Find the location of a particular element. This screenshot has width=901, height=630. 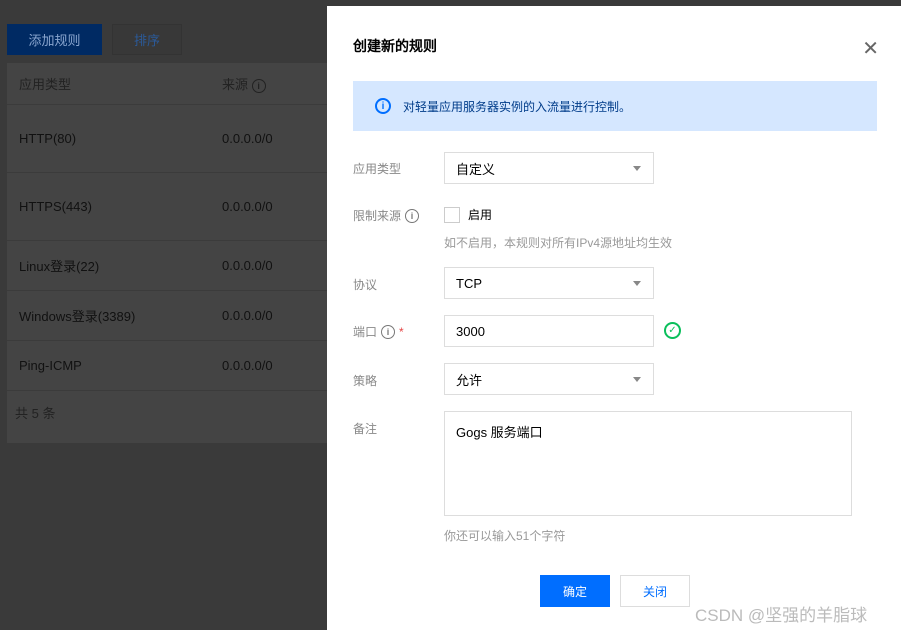

app-type-value: 自定义 is located at coordinates (476, 169).